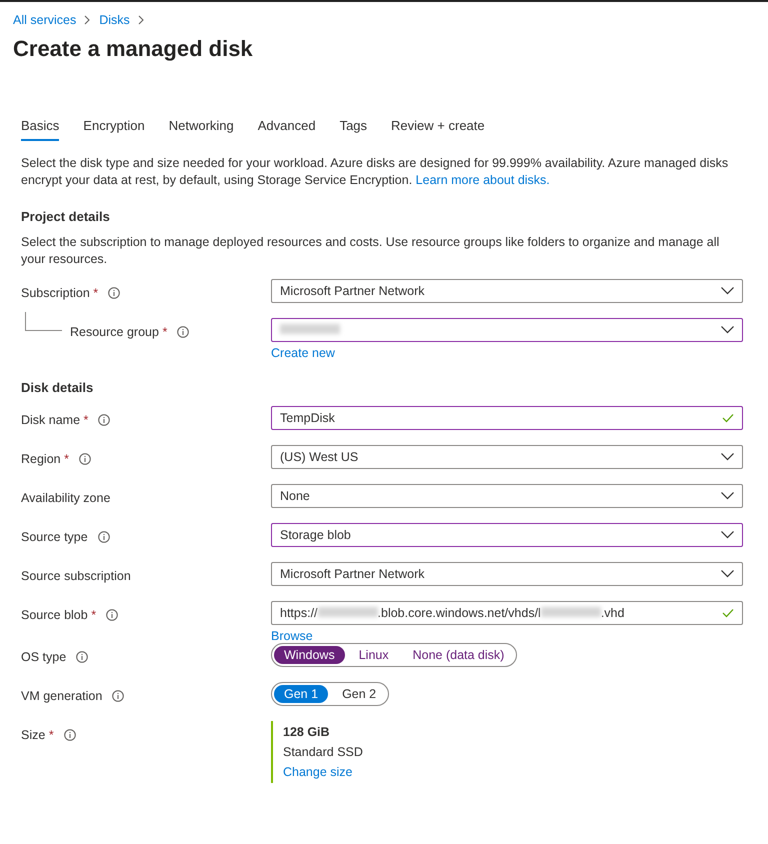 Image resolution: width=768 pixels, height=844 pixels. What do you see at coordinates (76, 576) in the screenshot?
I see `field-label: Source subscription` at bounding box center [76, 576].